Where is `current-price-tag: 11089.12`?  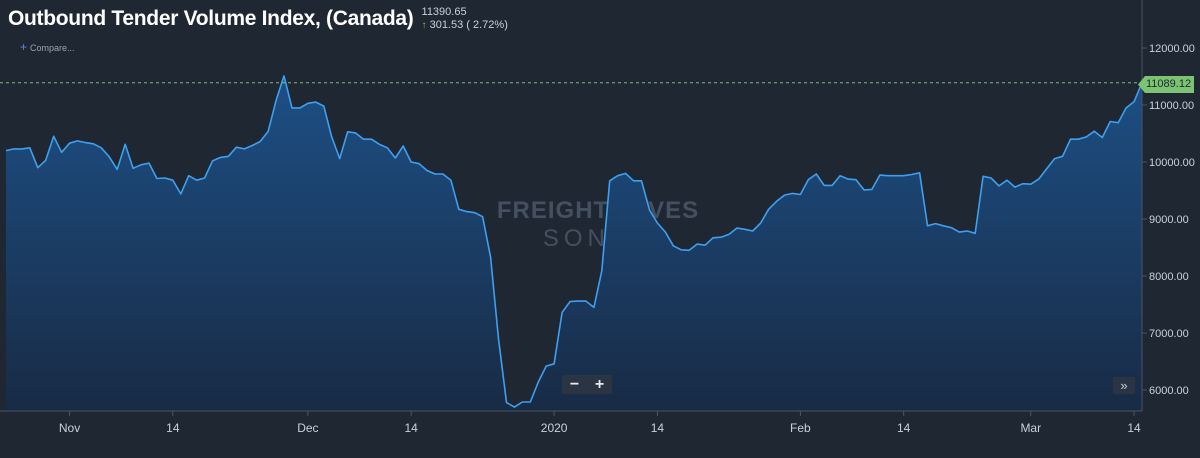
current-price-tag: 11089.12 is located at coordinates (1166, 84).